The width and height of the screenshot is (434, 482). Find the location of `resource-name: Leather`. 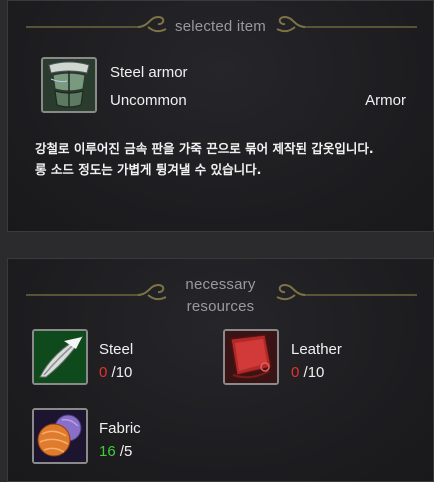

resource-name: Leather is located at coordinates (316, 349).